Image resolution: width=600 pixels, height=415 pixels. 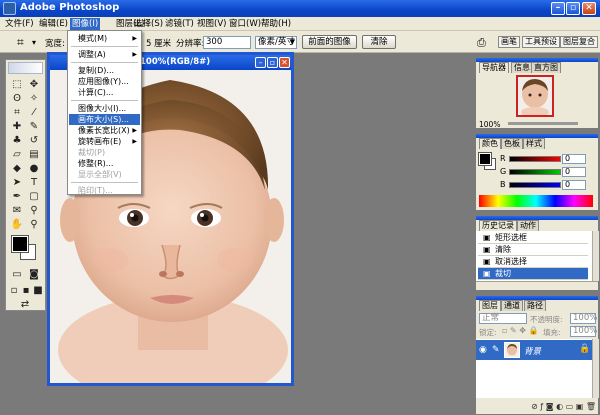 What do you see at coordinates (589, 8) in the screenshot?
I see `close-icon: ✕` at bounding box center [589, 8].